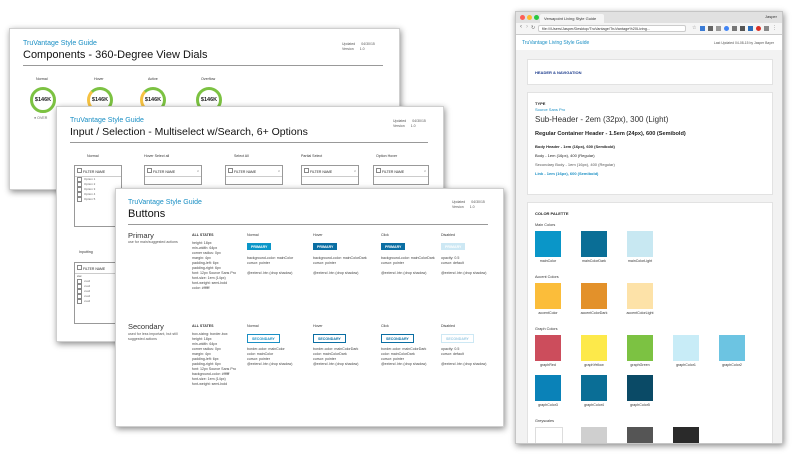  I want to click on info-icon: ●, so click(35, 118).